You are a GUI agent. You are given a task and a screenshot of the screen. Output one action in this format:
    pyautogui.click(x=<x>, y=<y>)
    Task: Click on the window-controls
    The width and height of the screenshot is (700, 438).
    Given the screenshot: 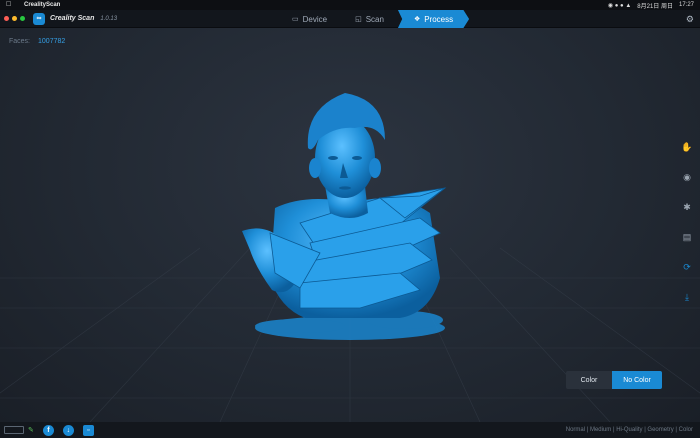 What is the action you would take?
    pyautogui.click(x=14, y=18)
    